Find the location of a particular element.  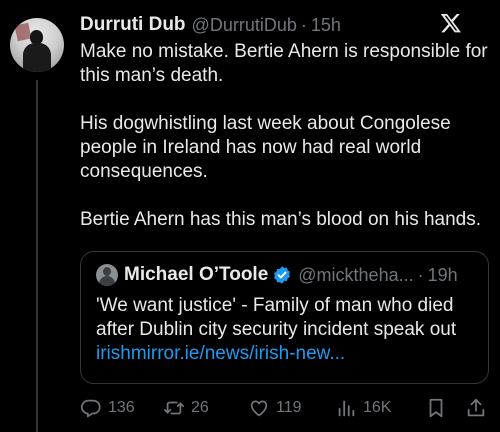

share-icon is located at coordinates (476, 407).